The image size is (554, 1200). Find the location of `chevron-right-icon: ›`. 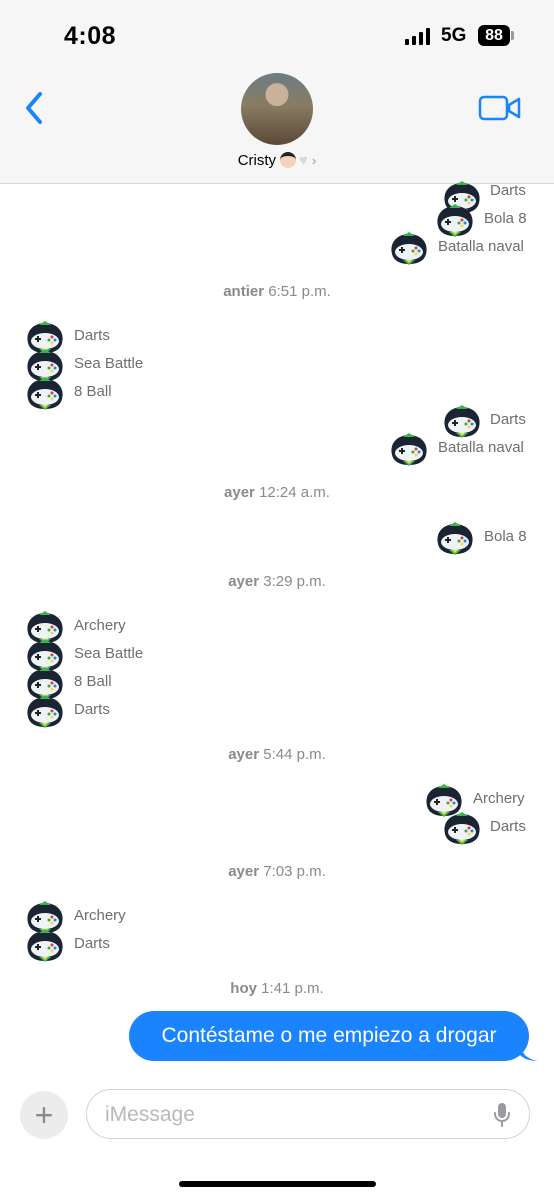

chevron-right-icon: › is located at coordinates (314, 160).